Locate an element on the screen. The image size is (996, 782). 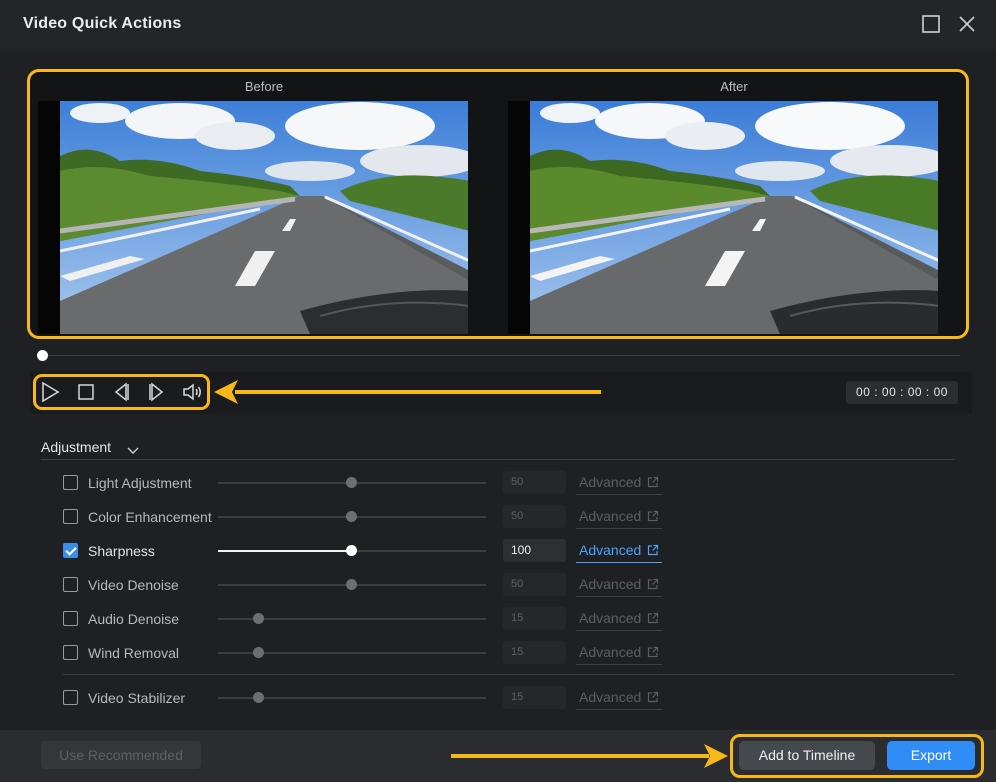
annotation-arrow-controls is located at coordinates (418, 392).